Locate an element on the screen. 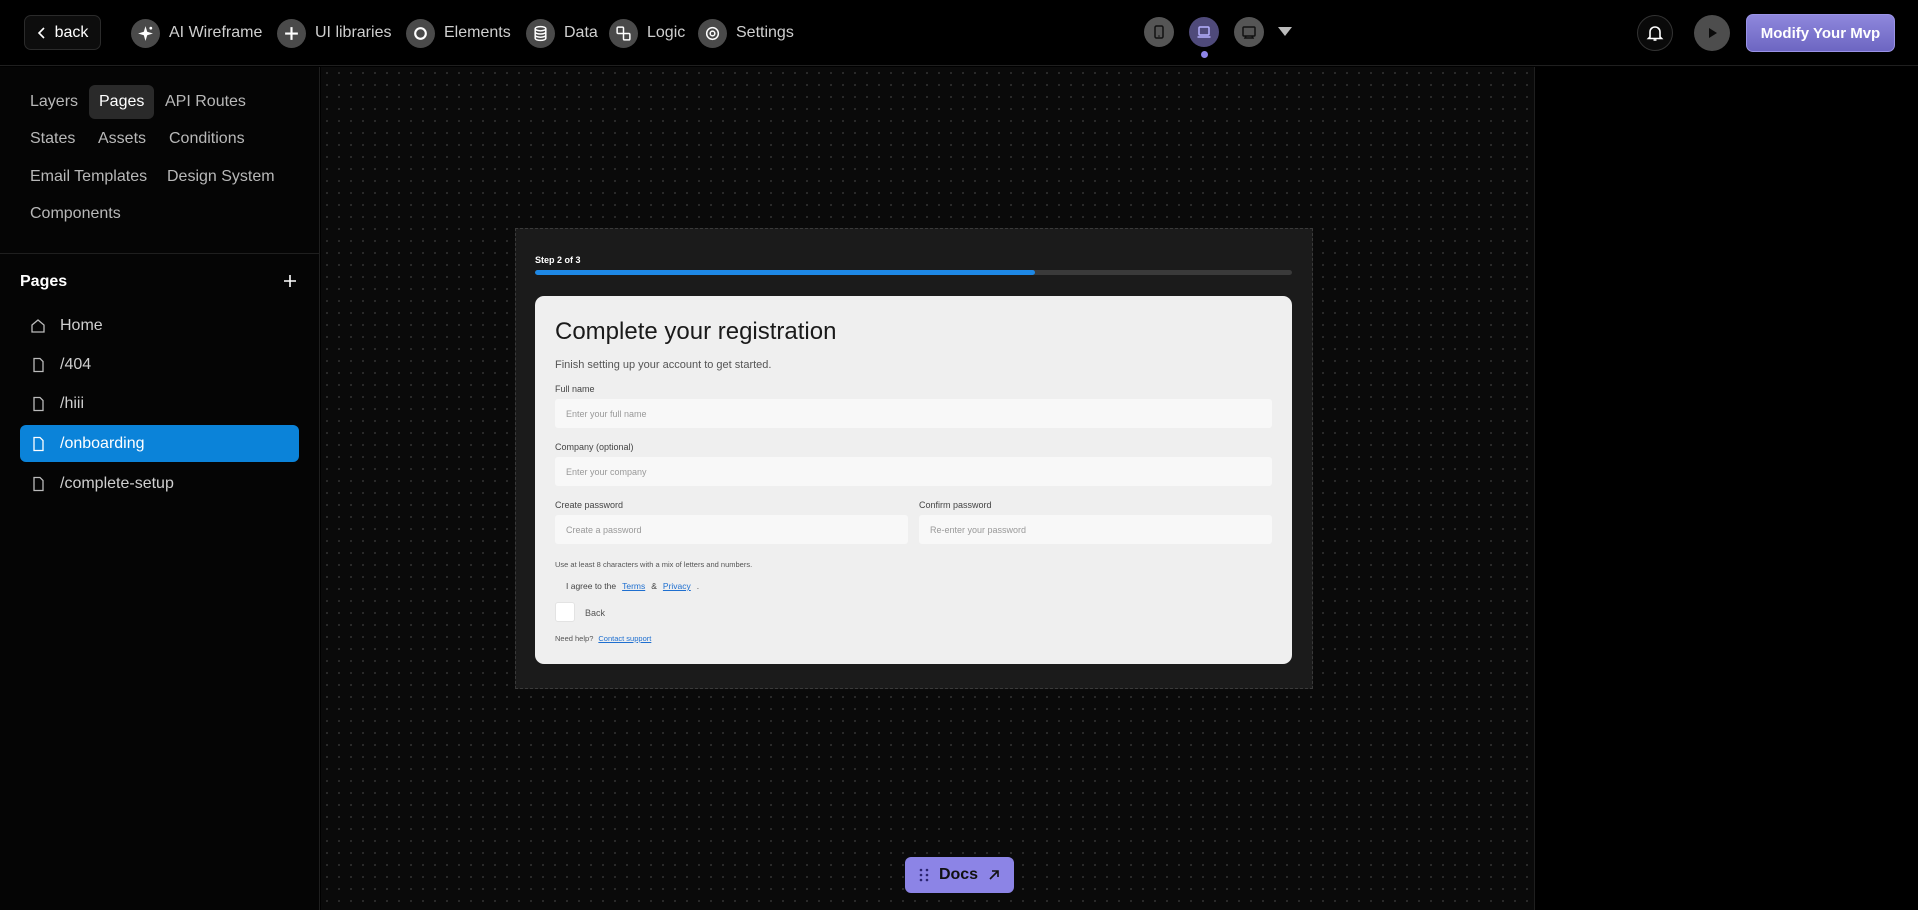  page-label: /404 is located at coordinates (76, 364).